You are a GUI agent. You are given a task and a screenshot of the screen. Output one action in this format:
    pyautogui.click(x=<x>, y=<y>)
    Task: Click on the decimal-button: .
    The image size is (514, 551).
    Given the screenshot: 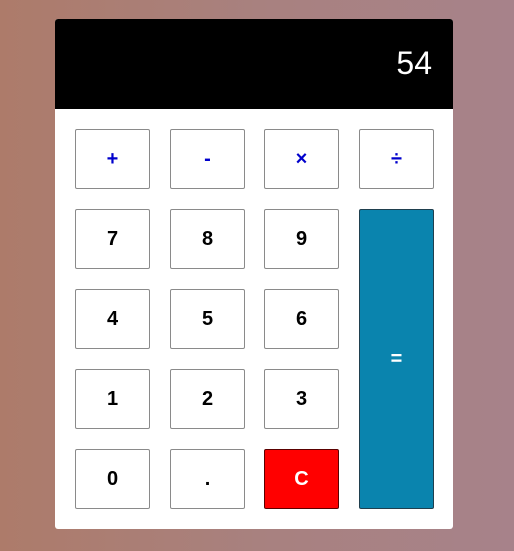 What is the action you would take?
    pyautogui.click(x=207, y=479)
    